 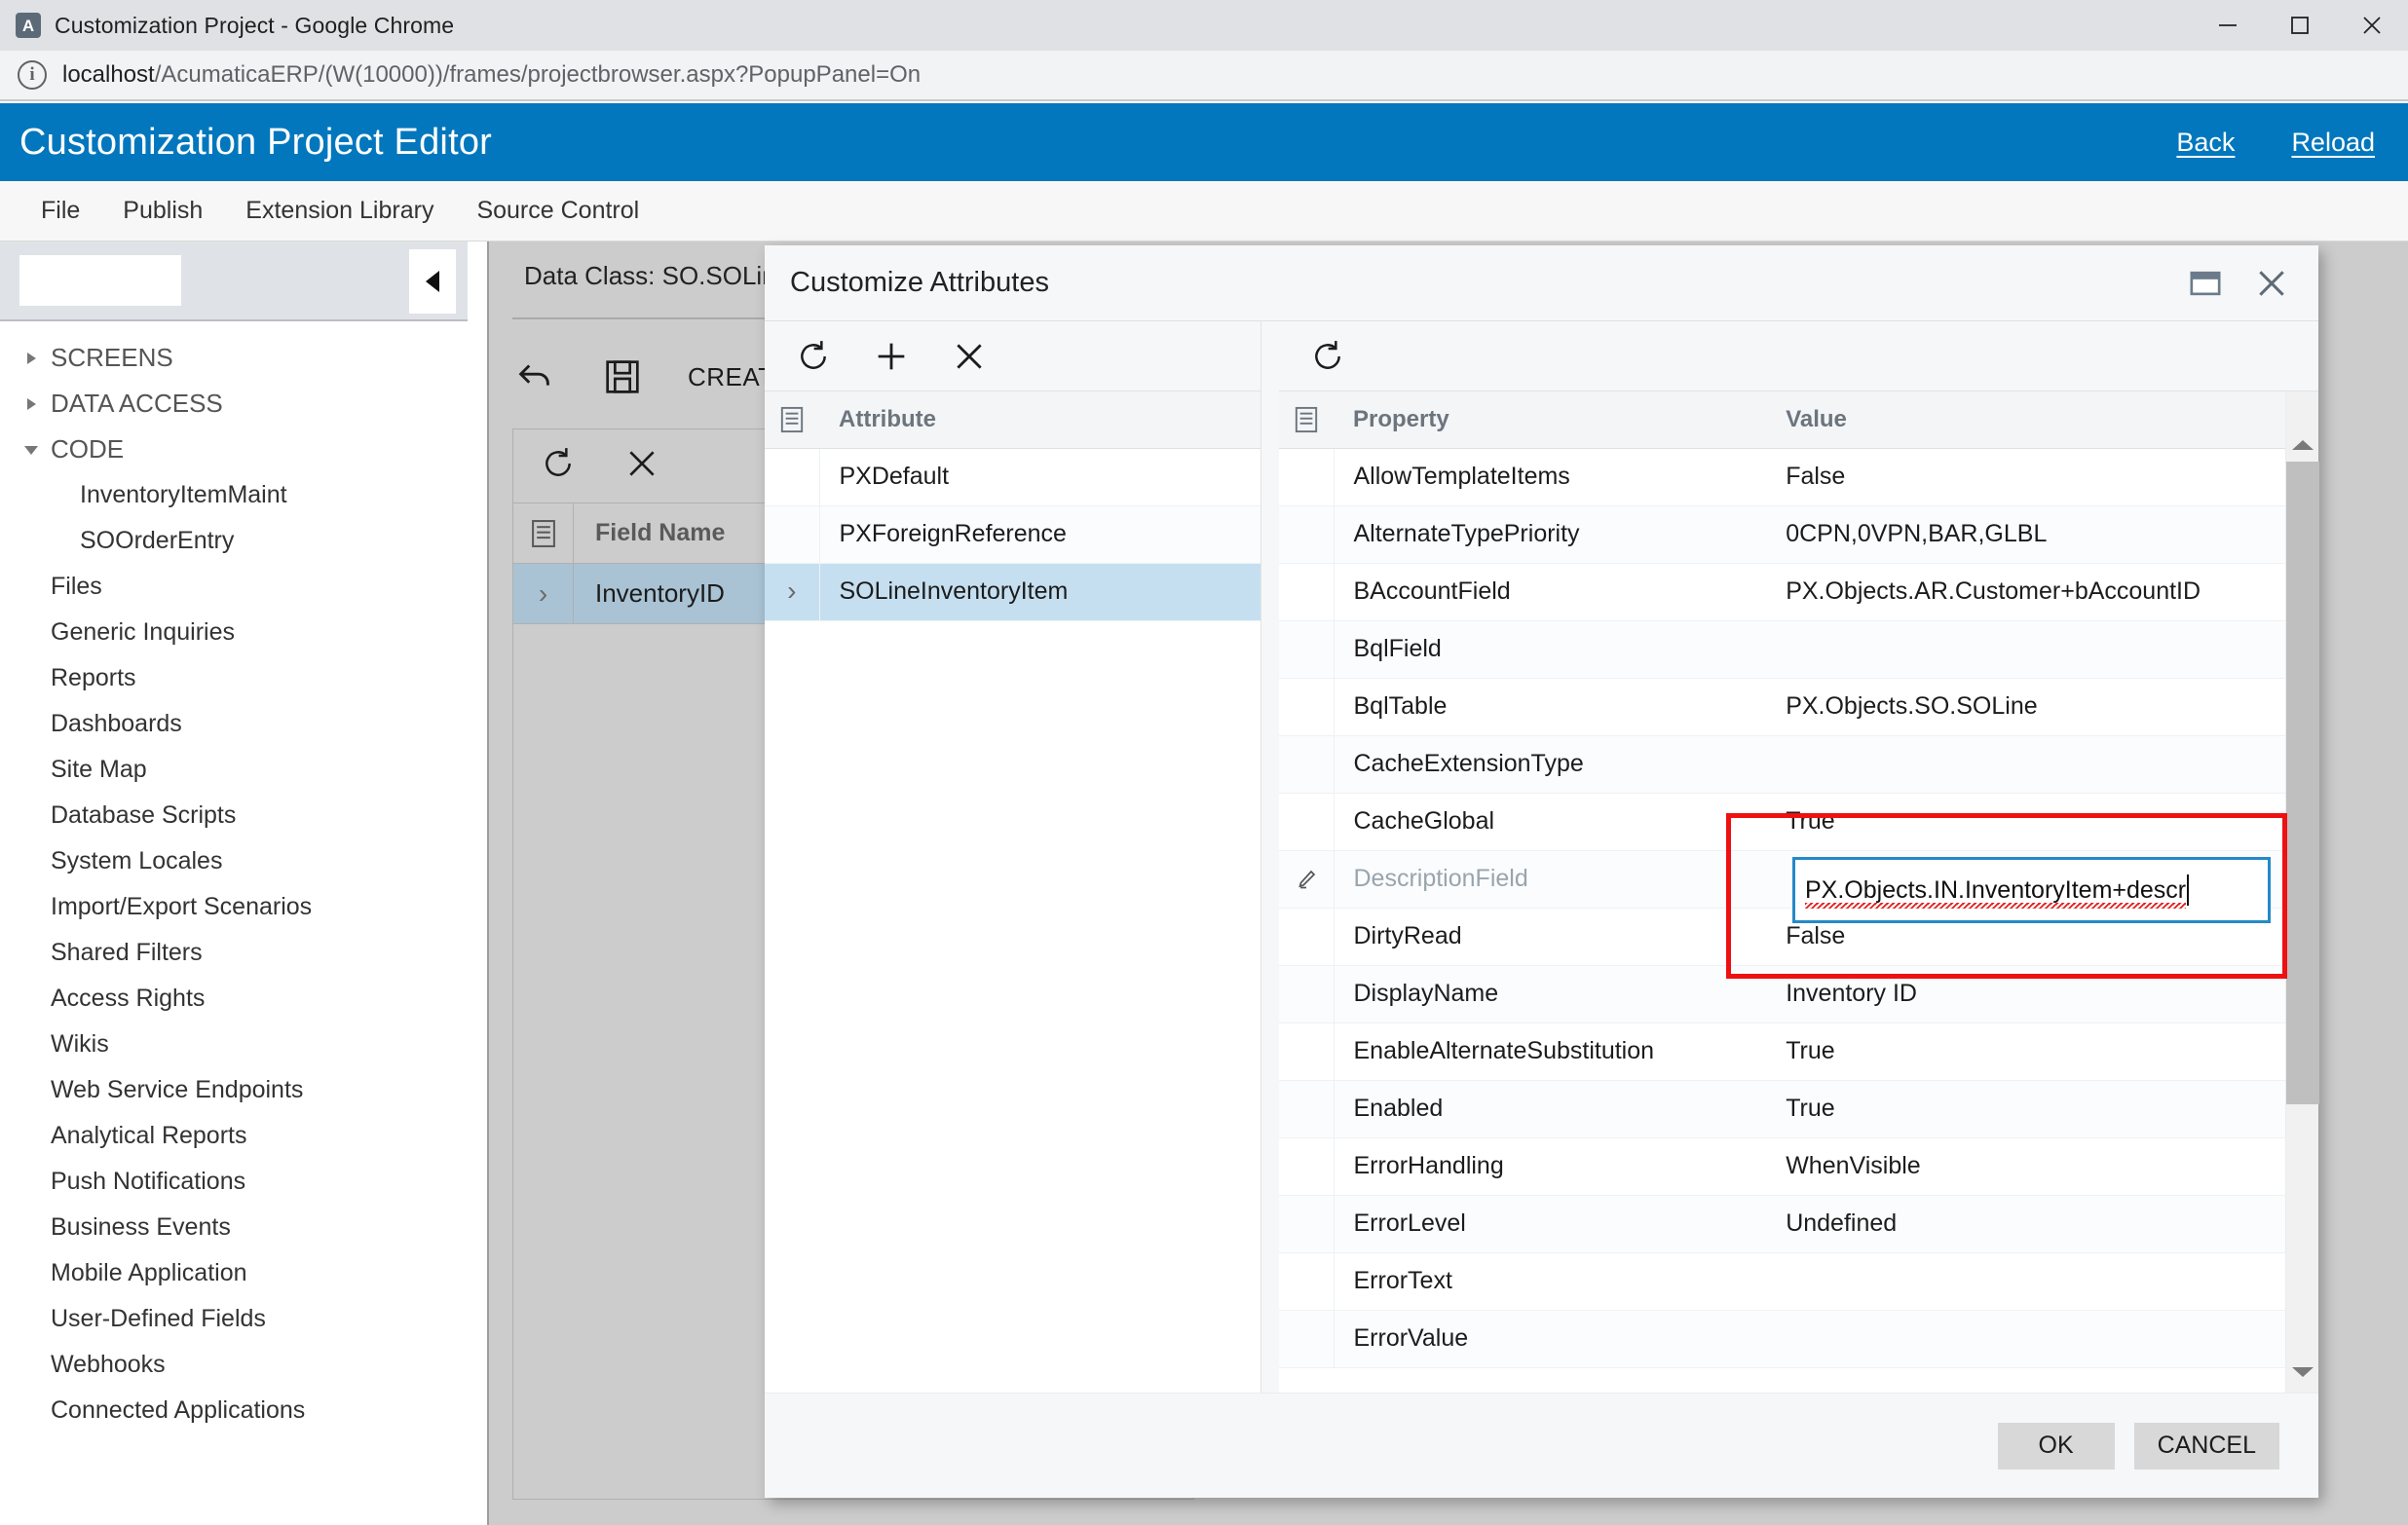 What do you see at coordinates (534, 376) in the screenshot?
I see `undo-icon` at bounding box center [534, 376].